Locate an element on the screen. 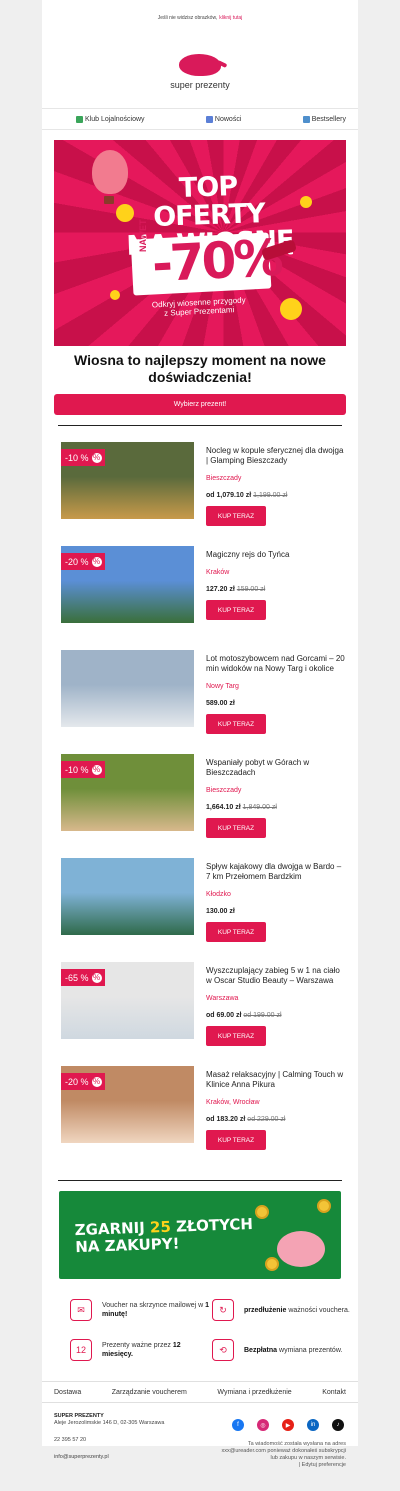 The width and height of the screenshot is (400, 1491). promo-text: ZGARNIJ 25 ZŁOTYCH NA ZAKUPY! is located at coordinates (164, 1235).